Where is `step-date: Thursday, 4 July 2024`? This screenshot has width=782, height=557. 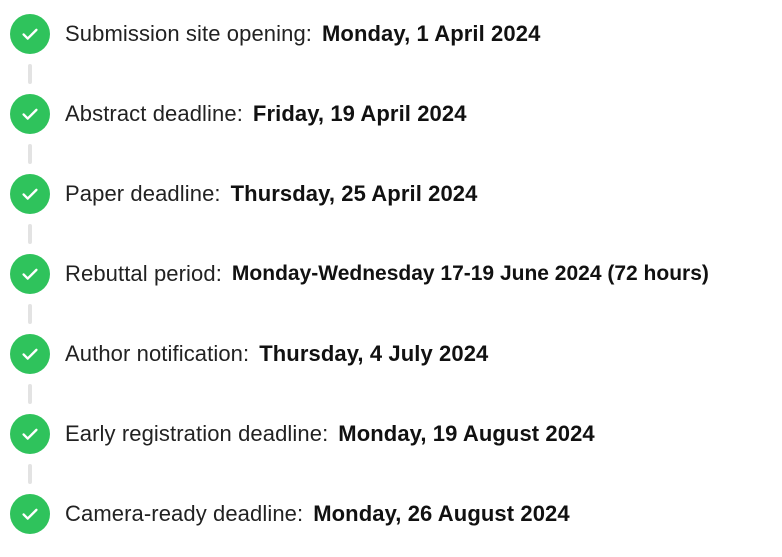 step-date: Thursday, 4 July 2024 is located at coordinates (374, 353).